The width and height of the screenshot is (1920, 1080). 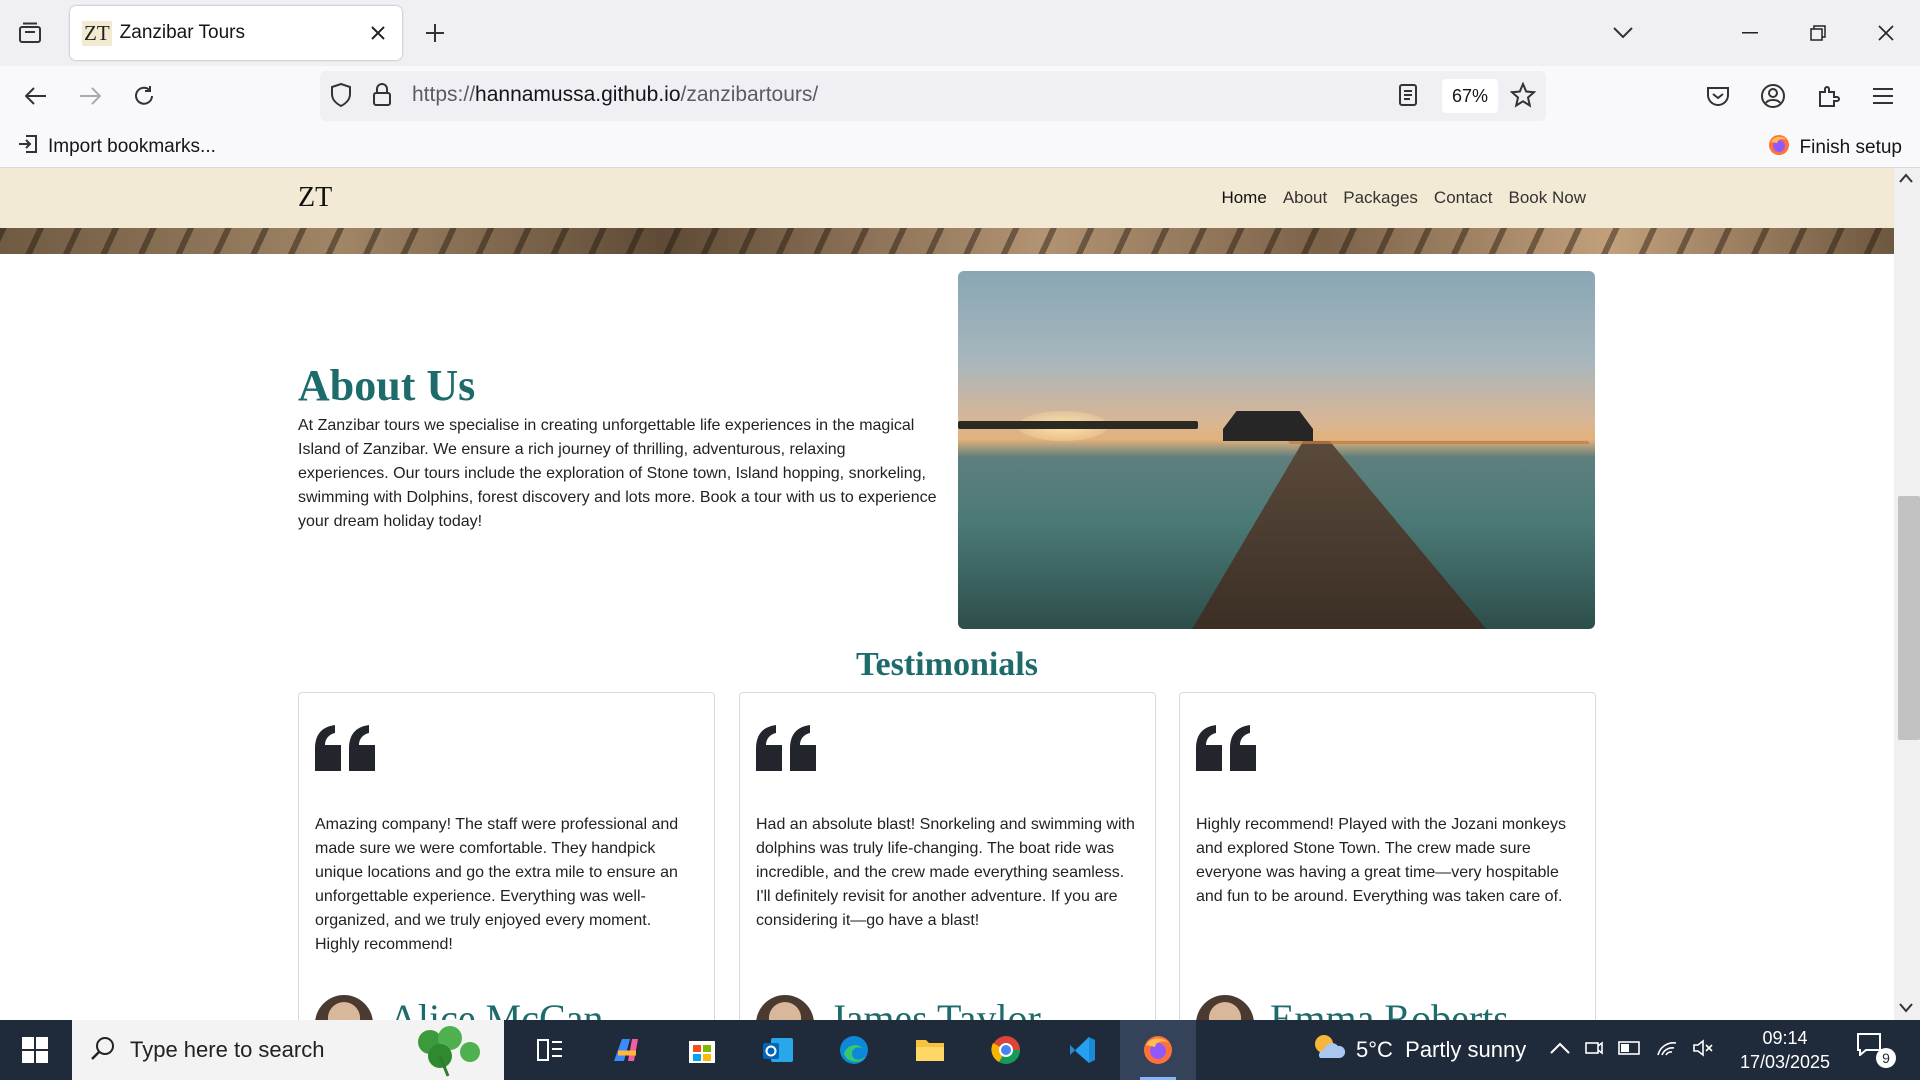 What do you see at coordinates (1158, 1050) in the screenshot?
I see `firefox-taskbar-icon` at bounding box center [1158, 1050].